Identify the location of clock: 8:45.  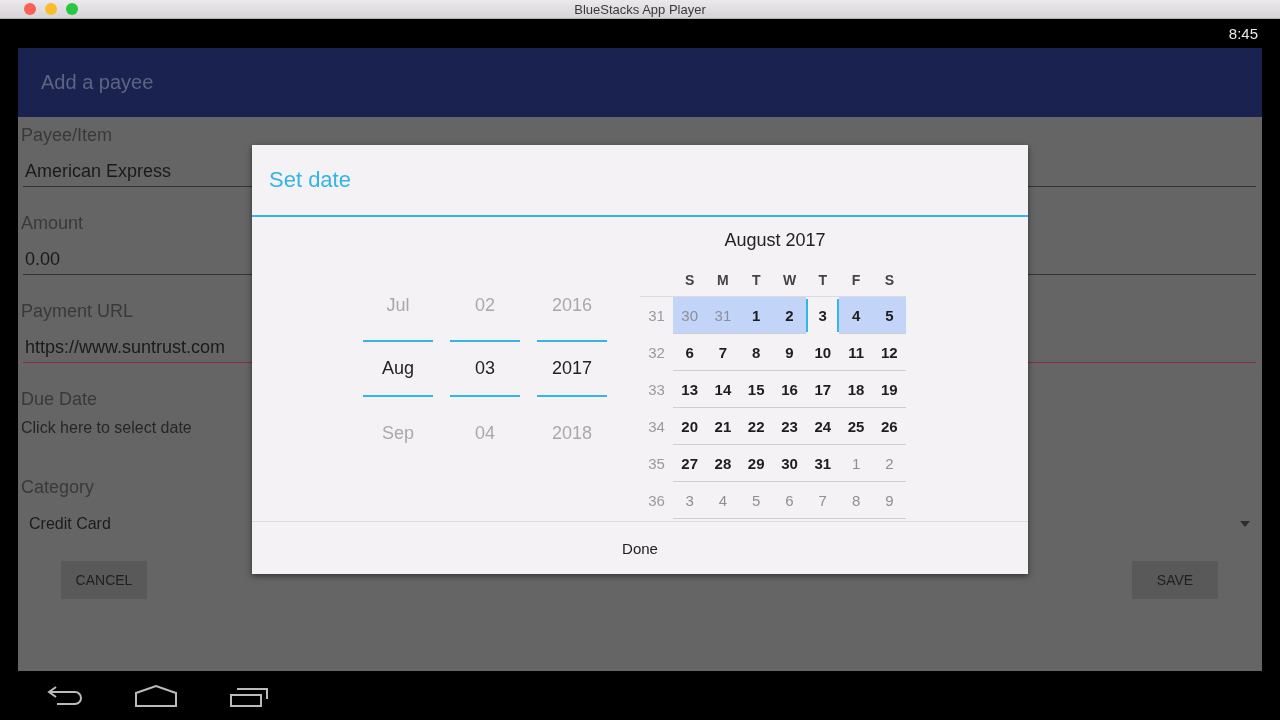
(1243, 33).